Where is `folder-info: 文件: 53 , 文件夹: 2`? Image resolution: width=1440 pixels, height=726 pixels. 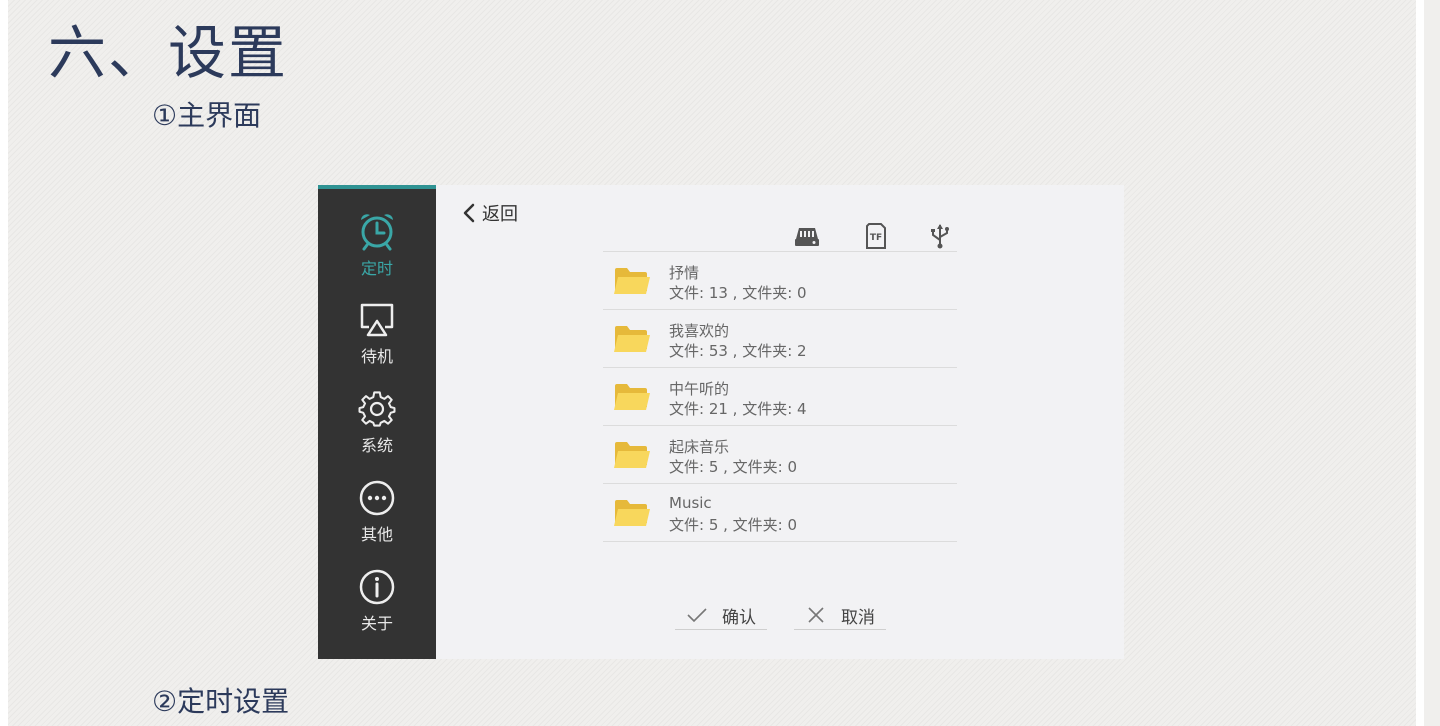 folder-info: 文件: 53 , 文件夹: 2 is located at coordinates (738, 351).